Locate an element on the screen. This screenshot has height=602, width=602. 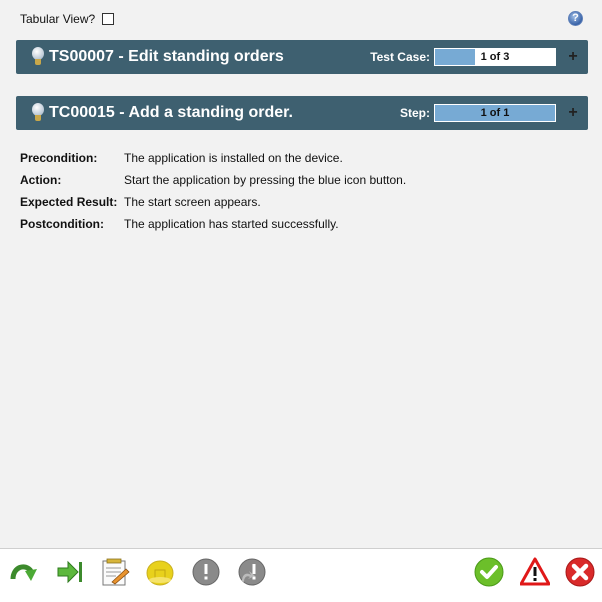
hard-hat-button is located at coordinates (160, 572).